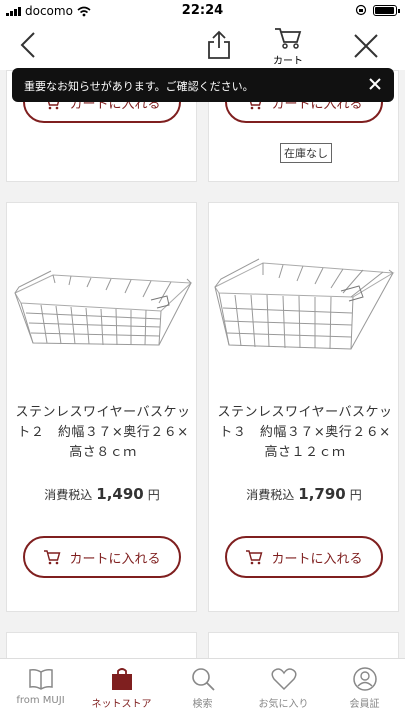  Describe the element at coordinates (40, 700) in the screenshot. I see `tab-label: from MUJI` at that location.